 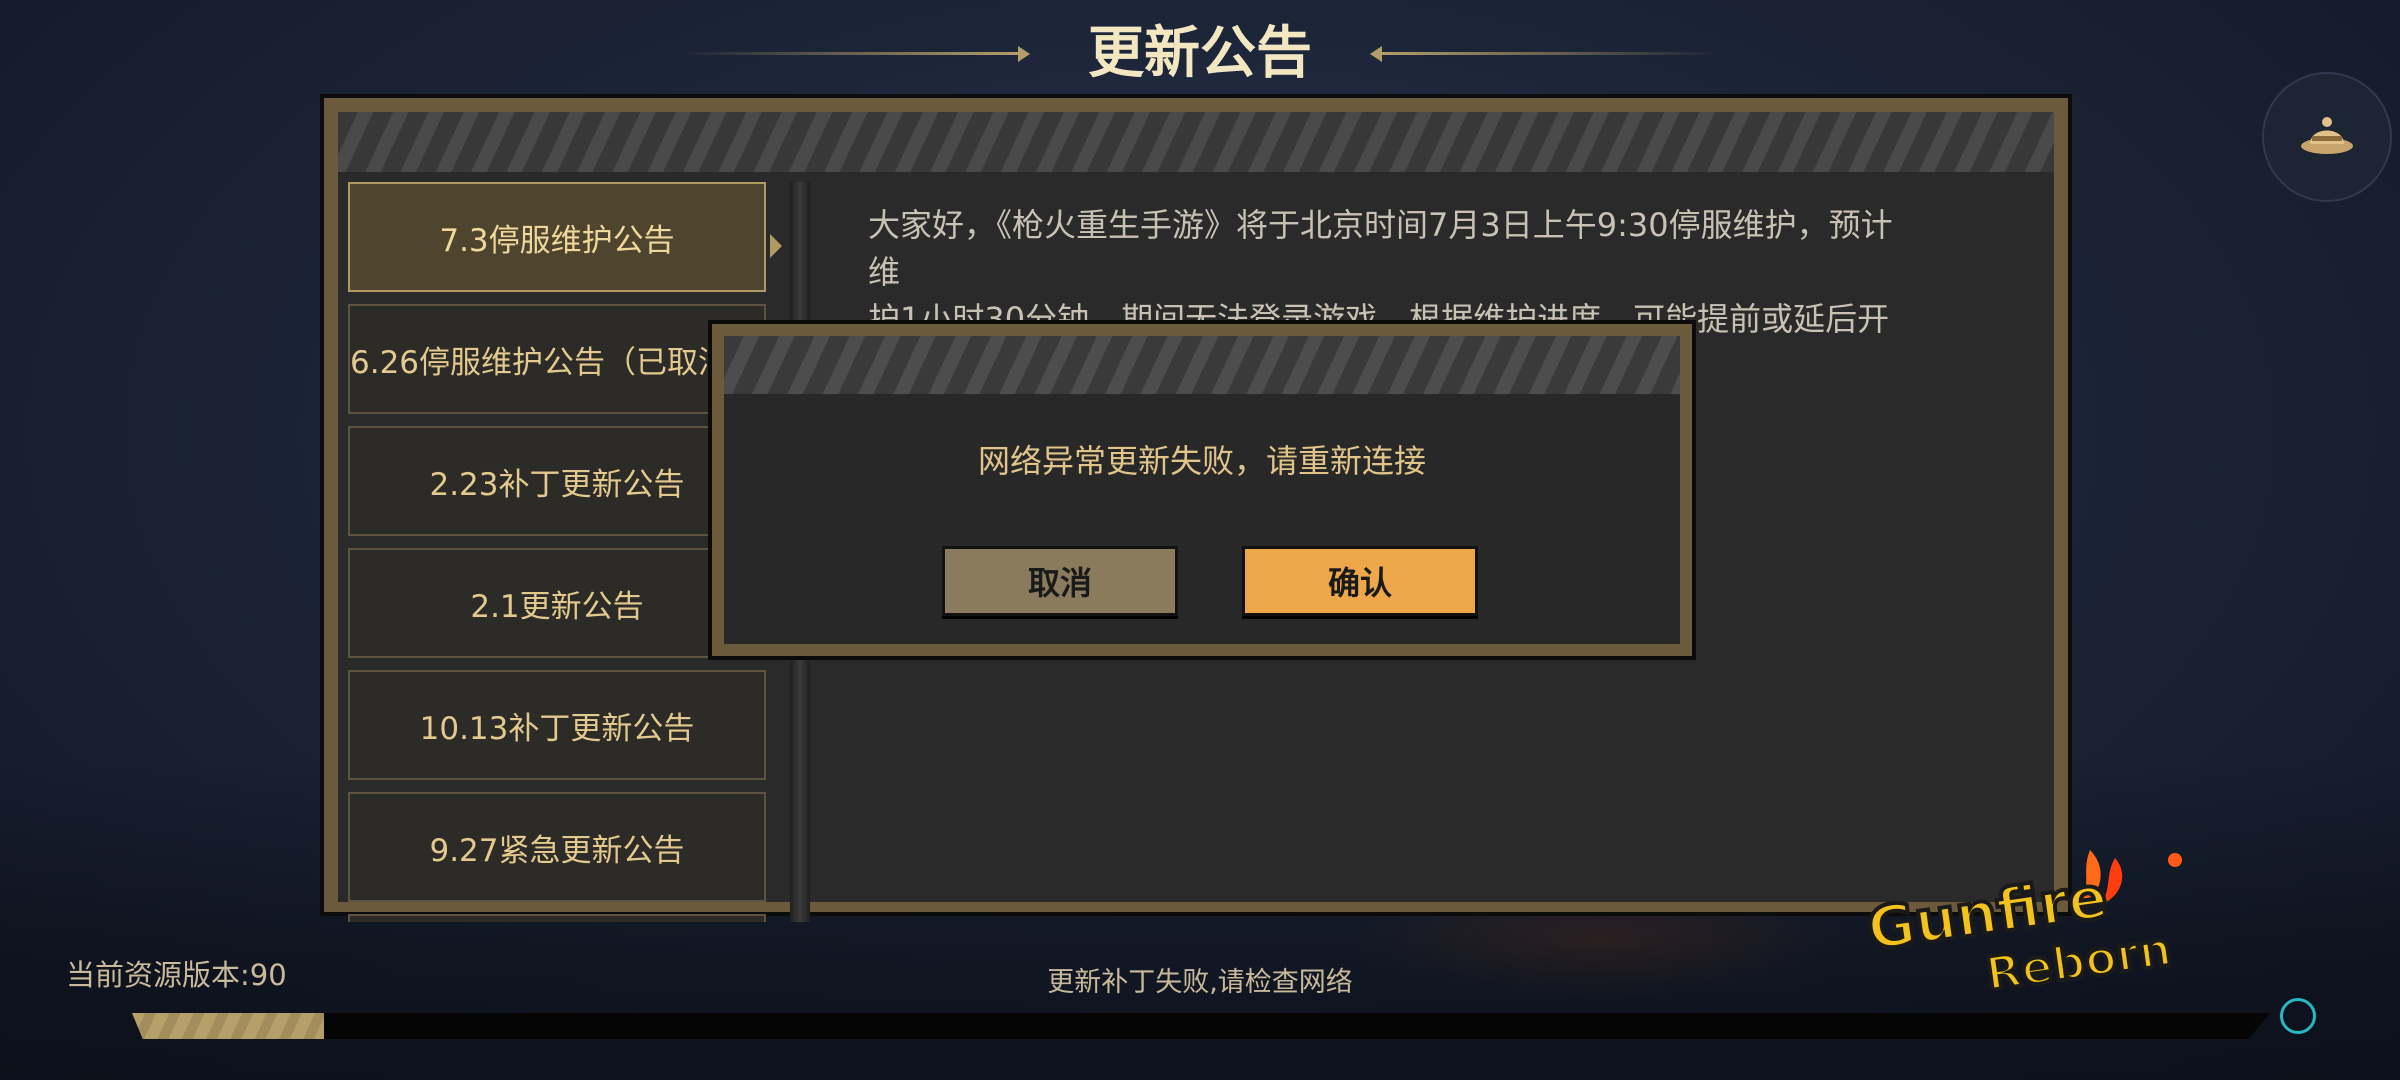 I want to click on panel-pattern-header, so click(x=1196, y=142).